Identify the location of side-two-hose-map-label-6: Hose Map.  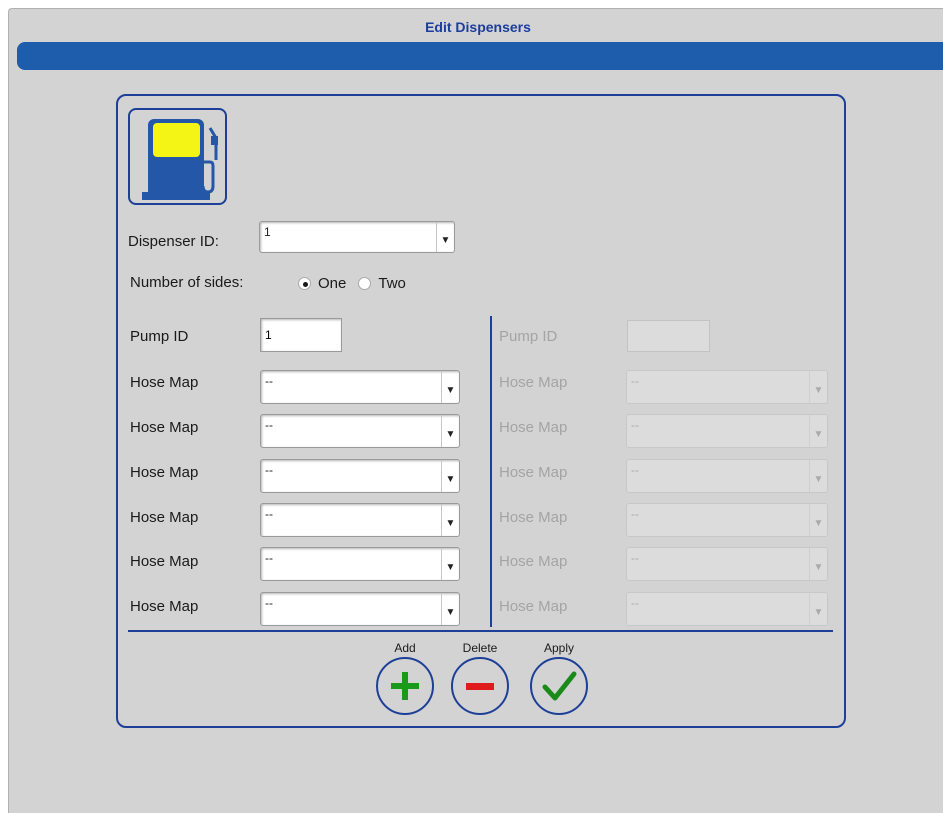
(533, 606).